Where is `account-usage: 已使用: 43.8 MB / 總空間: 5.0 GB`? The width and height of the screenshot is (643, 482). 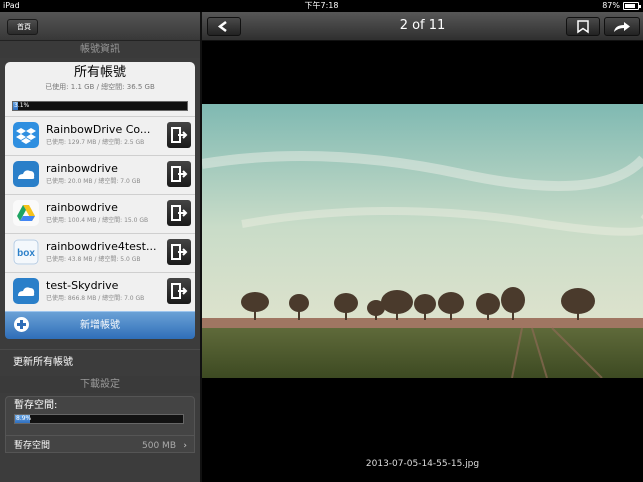
account-usage: 已使用: 43.8 MB / 總空間: 5.0 GB is located at coordinates (93, 259).